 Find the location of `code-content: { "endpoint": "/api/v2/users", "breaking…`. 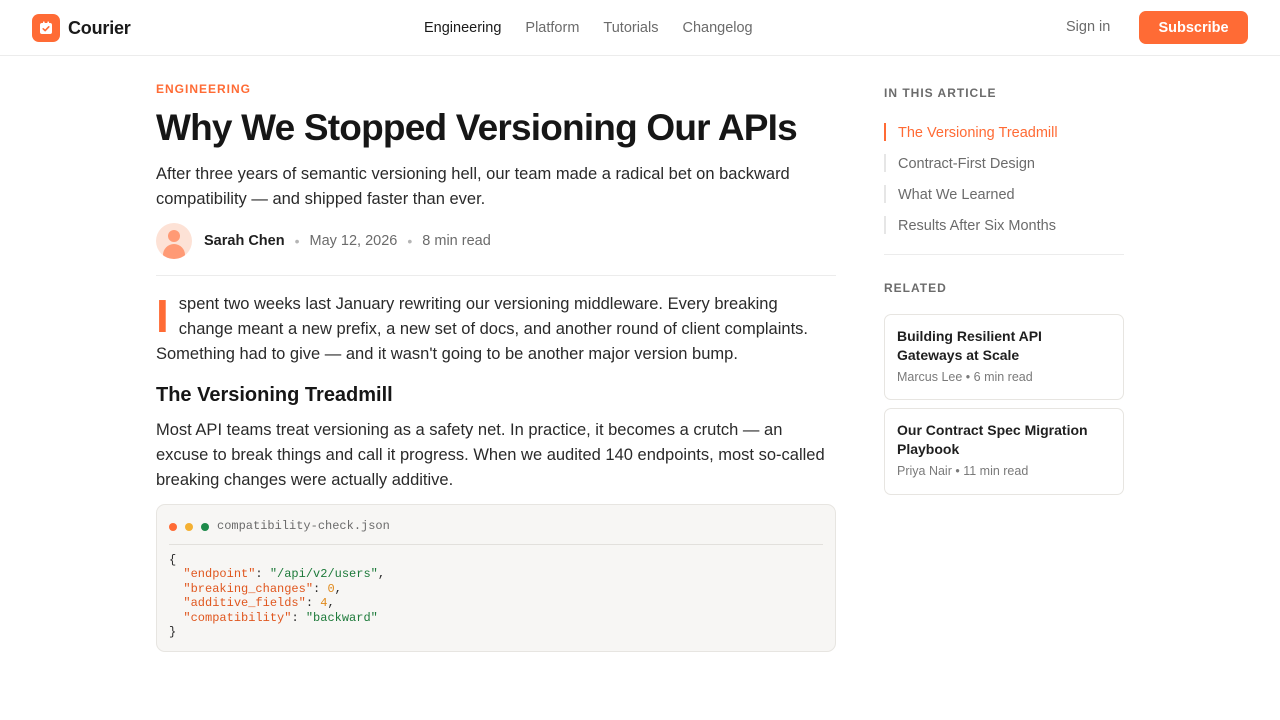

code-content: { "endpoint": "/api/v2/users", "breaking… is located at coordinates (277, 596).